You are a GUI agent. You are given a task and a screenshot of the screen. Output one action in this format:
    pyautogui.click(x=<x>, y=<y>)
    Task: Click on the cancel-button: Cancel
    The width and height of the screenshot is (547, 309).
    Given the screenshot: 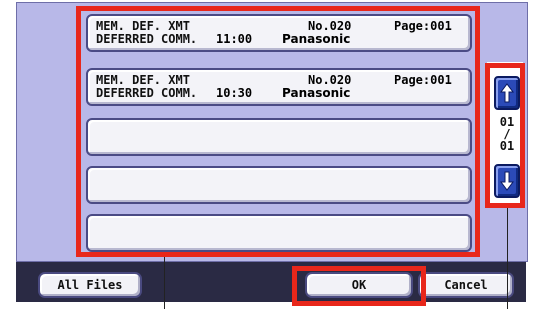 What is the action you would take?
    pyautogui.click(x=466, y=285)
    